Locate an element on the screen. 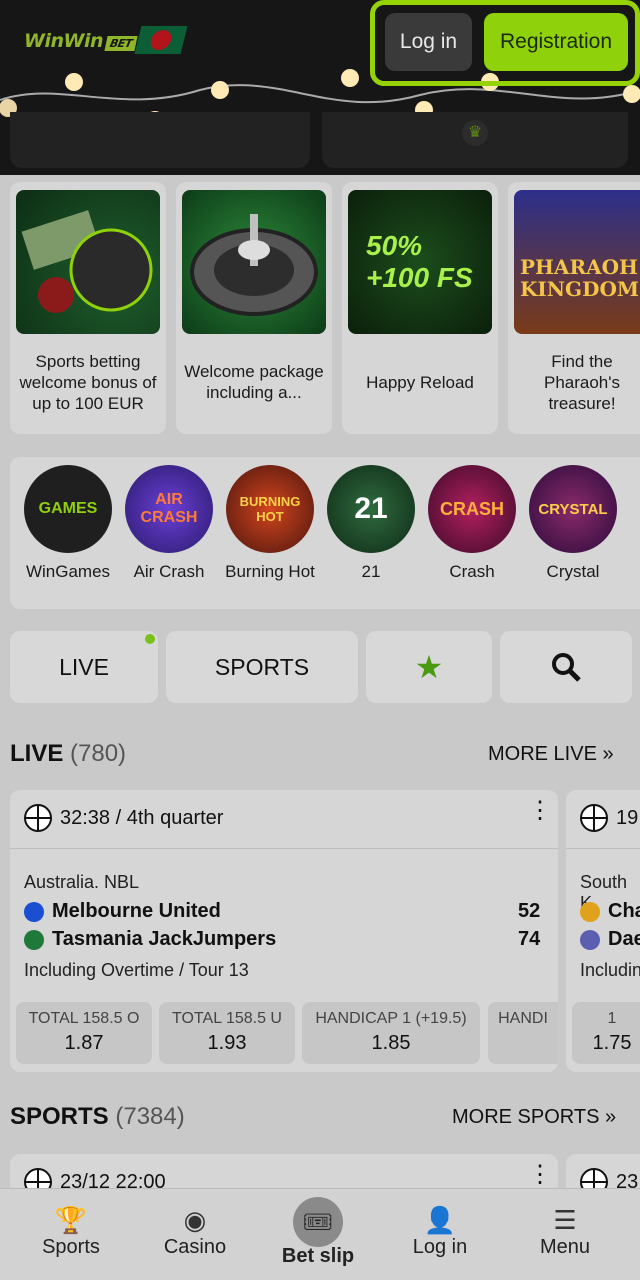 The height and width of the screenshot is (1280, 640). logo-text: WinWin is located at coordinates (64, 41).